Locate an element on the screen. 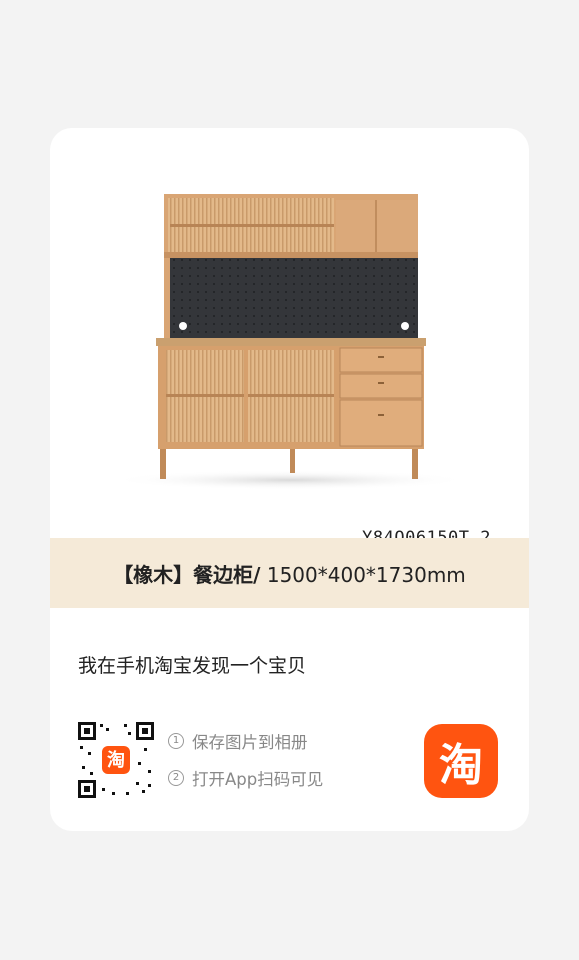 Image resolution: width=579 pixels, height=960 pixels. step-save-image: 1 保存图片到相册 is located at coordinates (245, 741).